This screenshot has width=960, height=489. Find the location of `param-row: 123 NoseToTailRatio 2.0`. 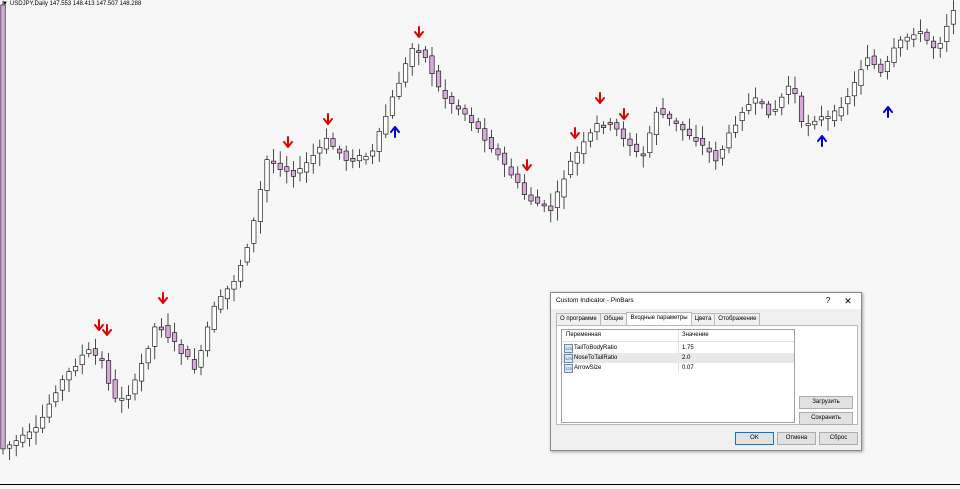

param-row: 123 NoseToTailRatio 2.0 is located at coordinates (678, 358).